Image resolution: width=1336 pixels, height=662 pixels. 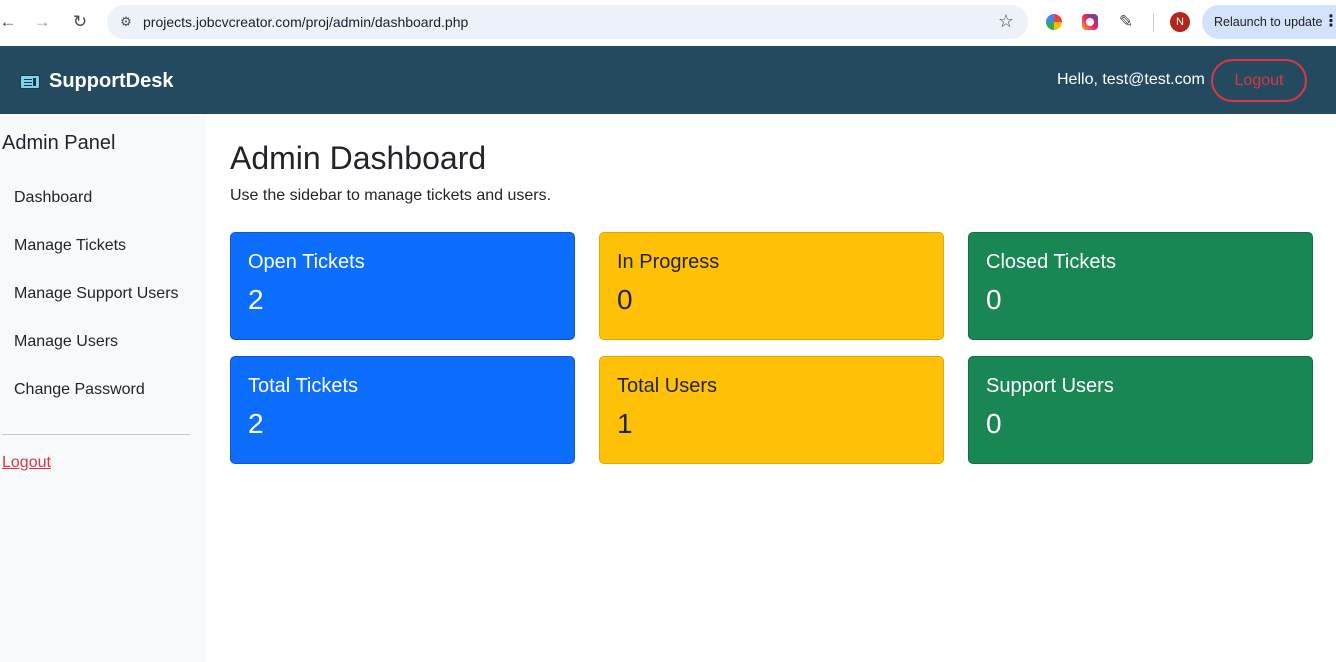 I want to click on sidebar-item-dashboard: Dashboard, so click(x=53, y=198).